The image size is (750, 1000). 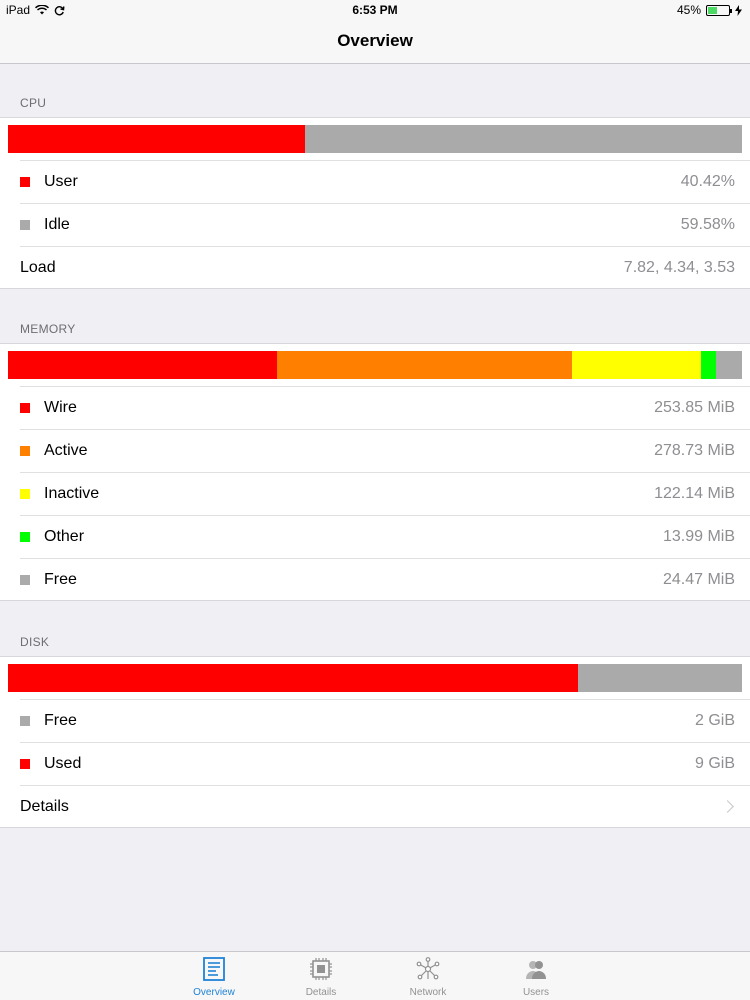 I want to click on cpu-row-idle: Idle 59.58%, so click(x=375, y=224).